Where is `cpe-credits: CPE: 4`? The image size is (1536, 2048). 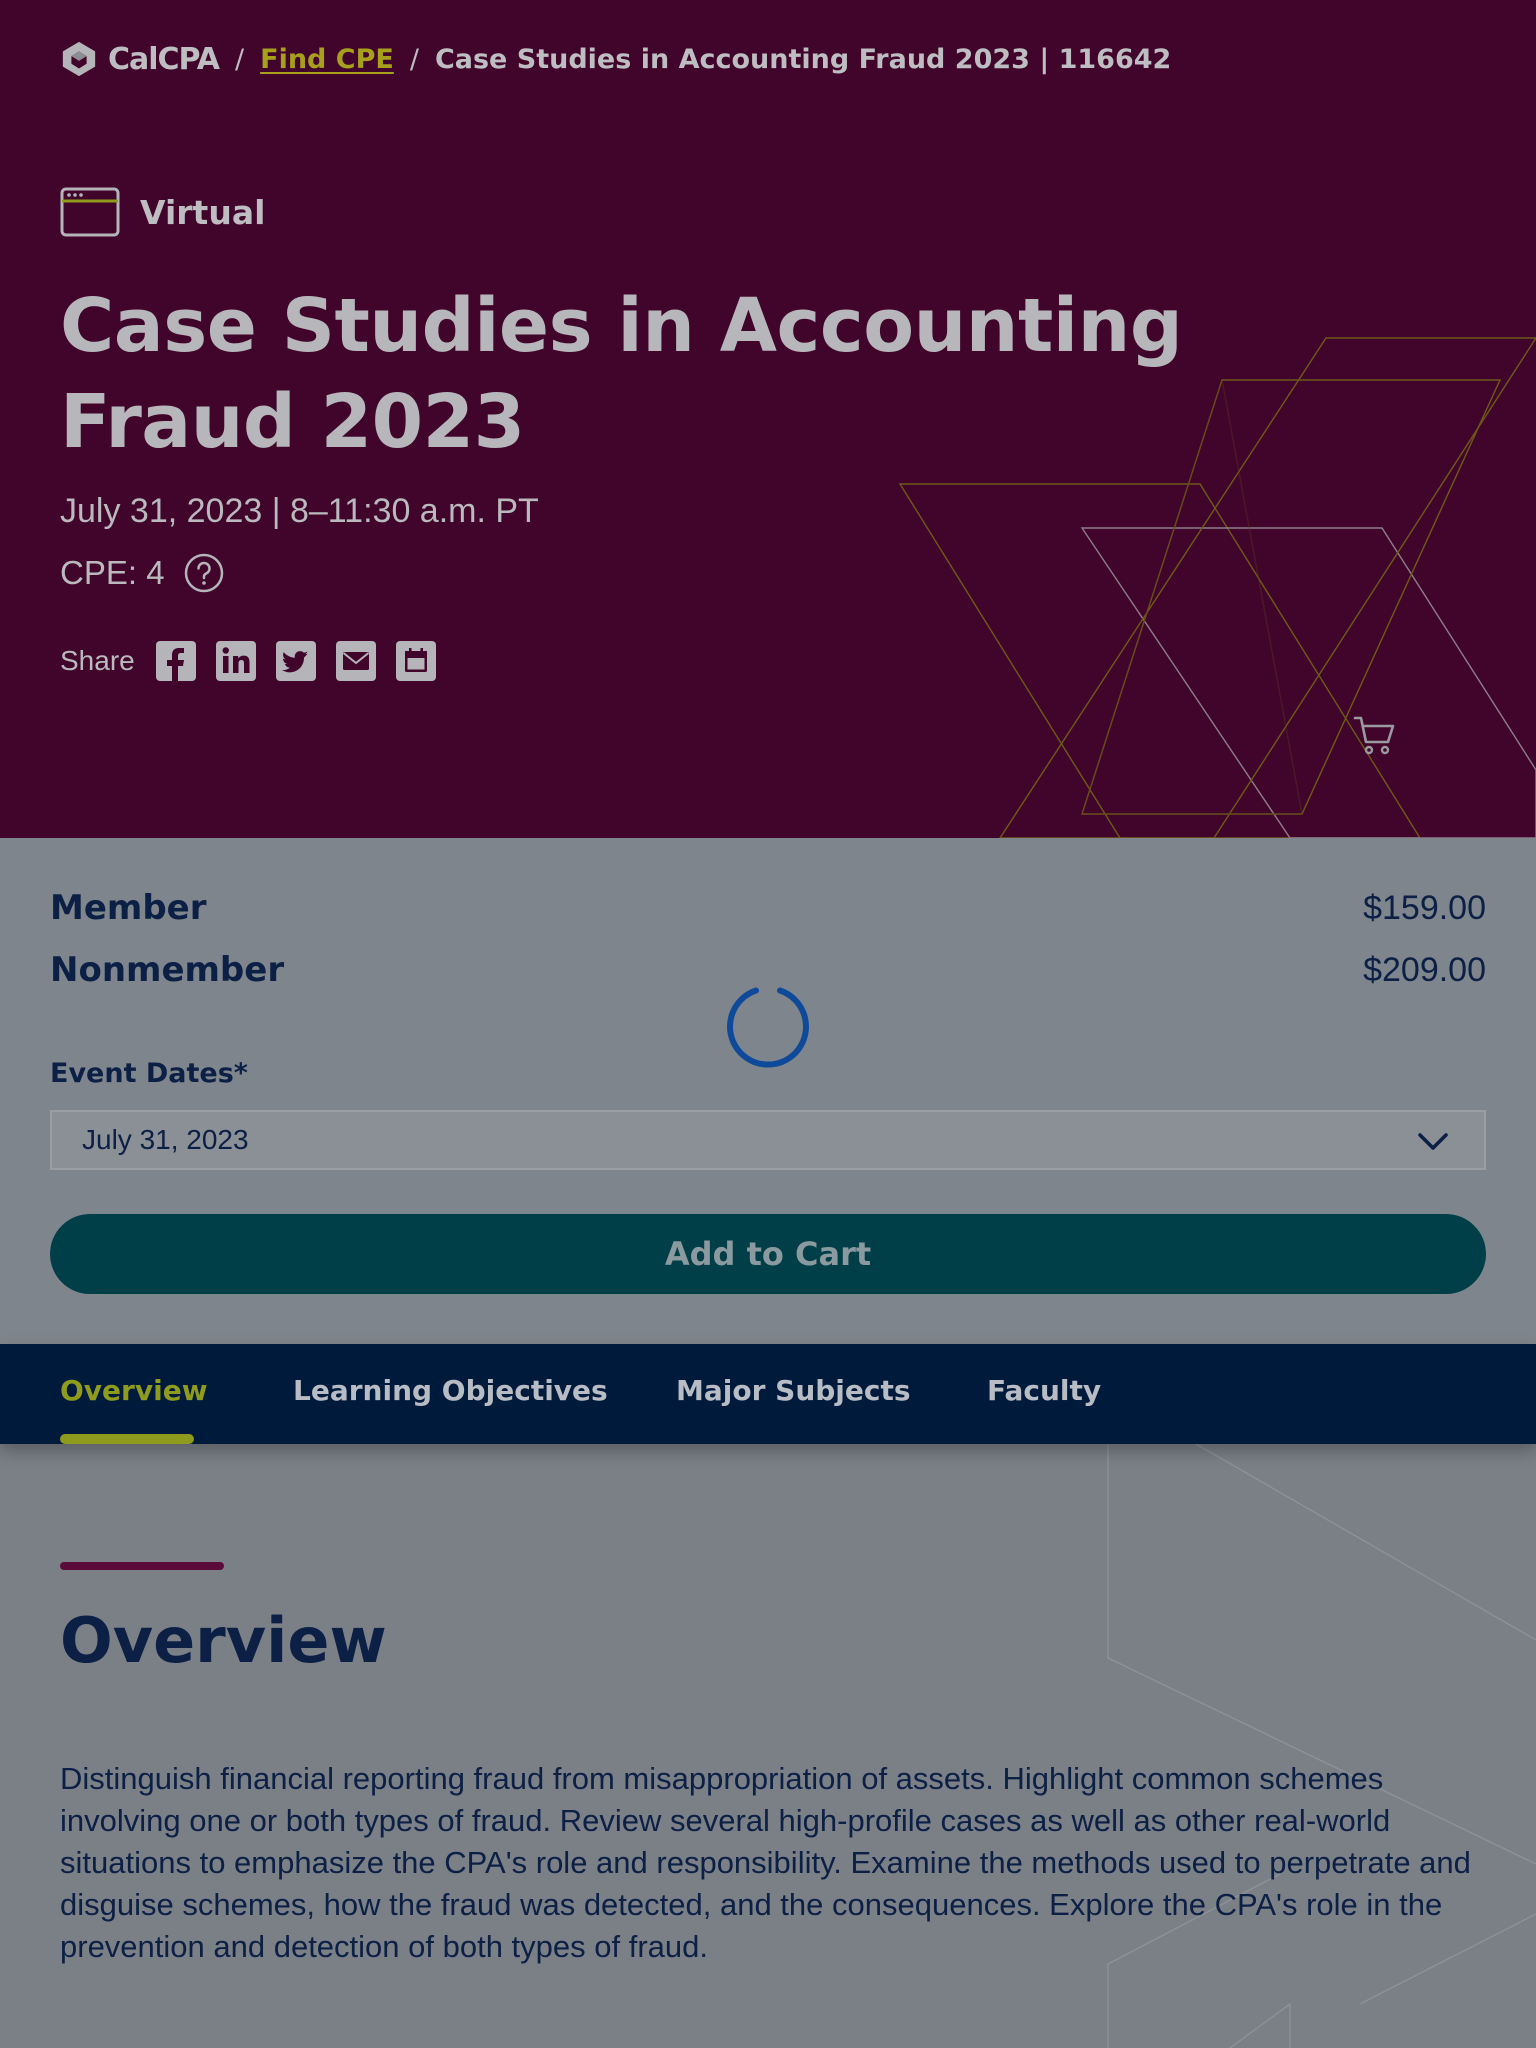
cpe-credits: CPE: 4 is located at coordinates (142, 573).